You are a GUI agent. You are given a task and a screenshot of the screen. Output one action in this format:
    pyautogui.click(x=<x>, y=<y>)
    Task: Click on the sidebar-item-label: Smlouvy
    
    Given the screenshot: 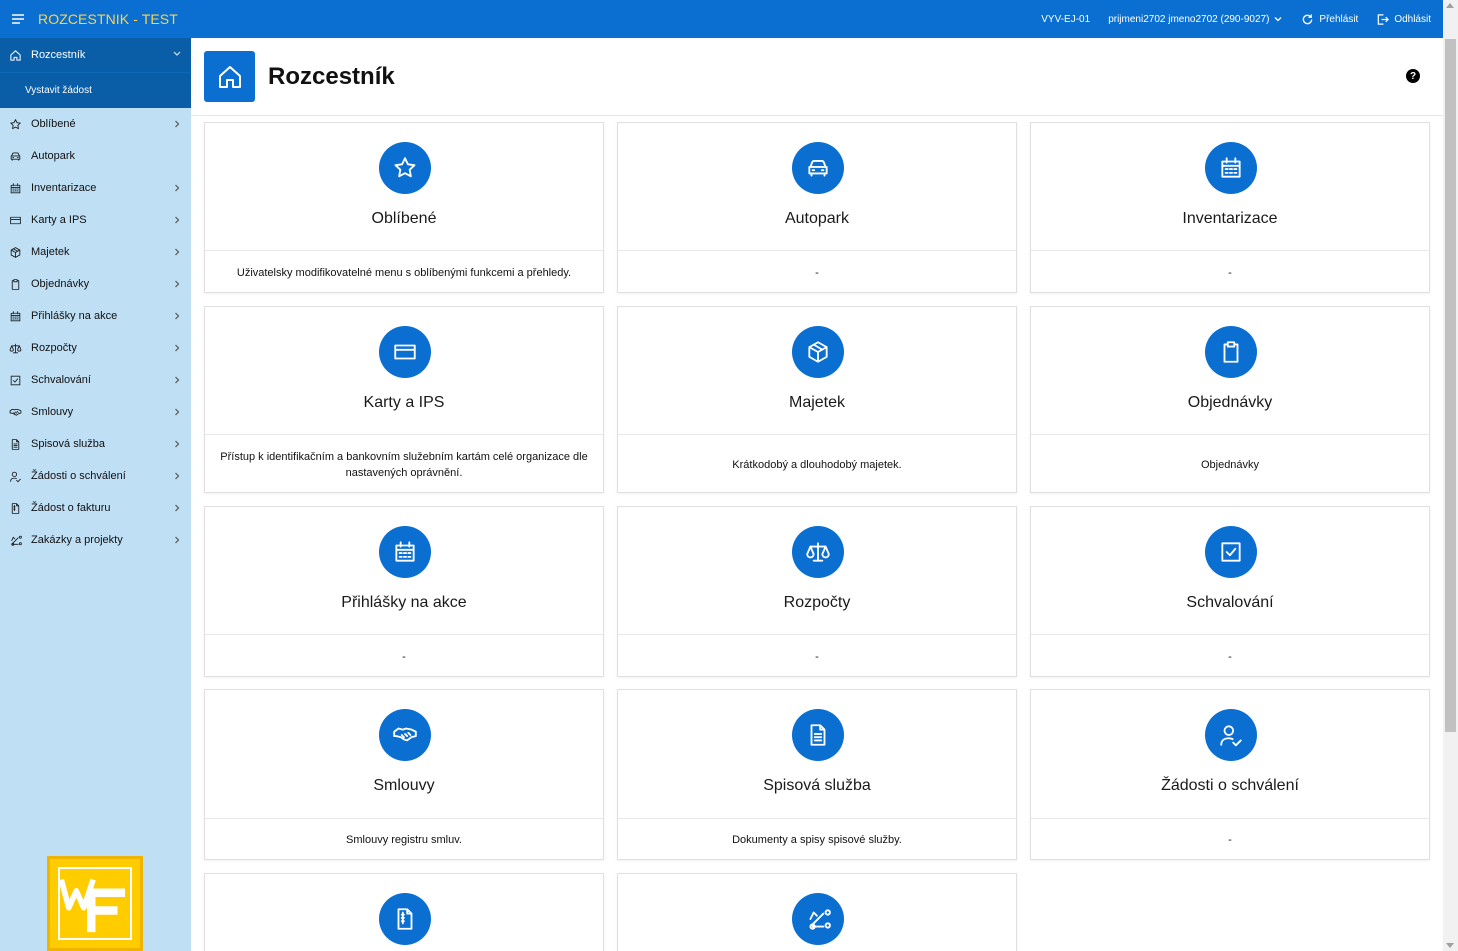 What is the action you would take?
    pyautogui.click(x=52, y=412)
    